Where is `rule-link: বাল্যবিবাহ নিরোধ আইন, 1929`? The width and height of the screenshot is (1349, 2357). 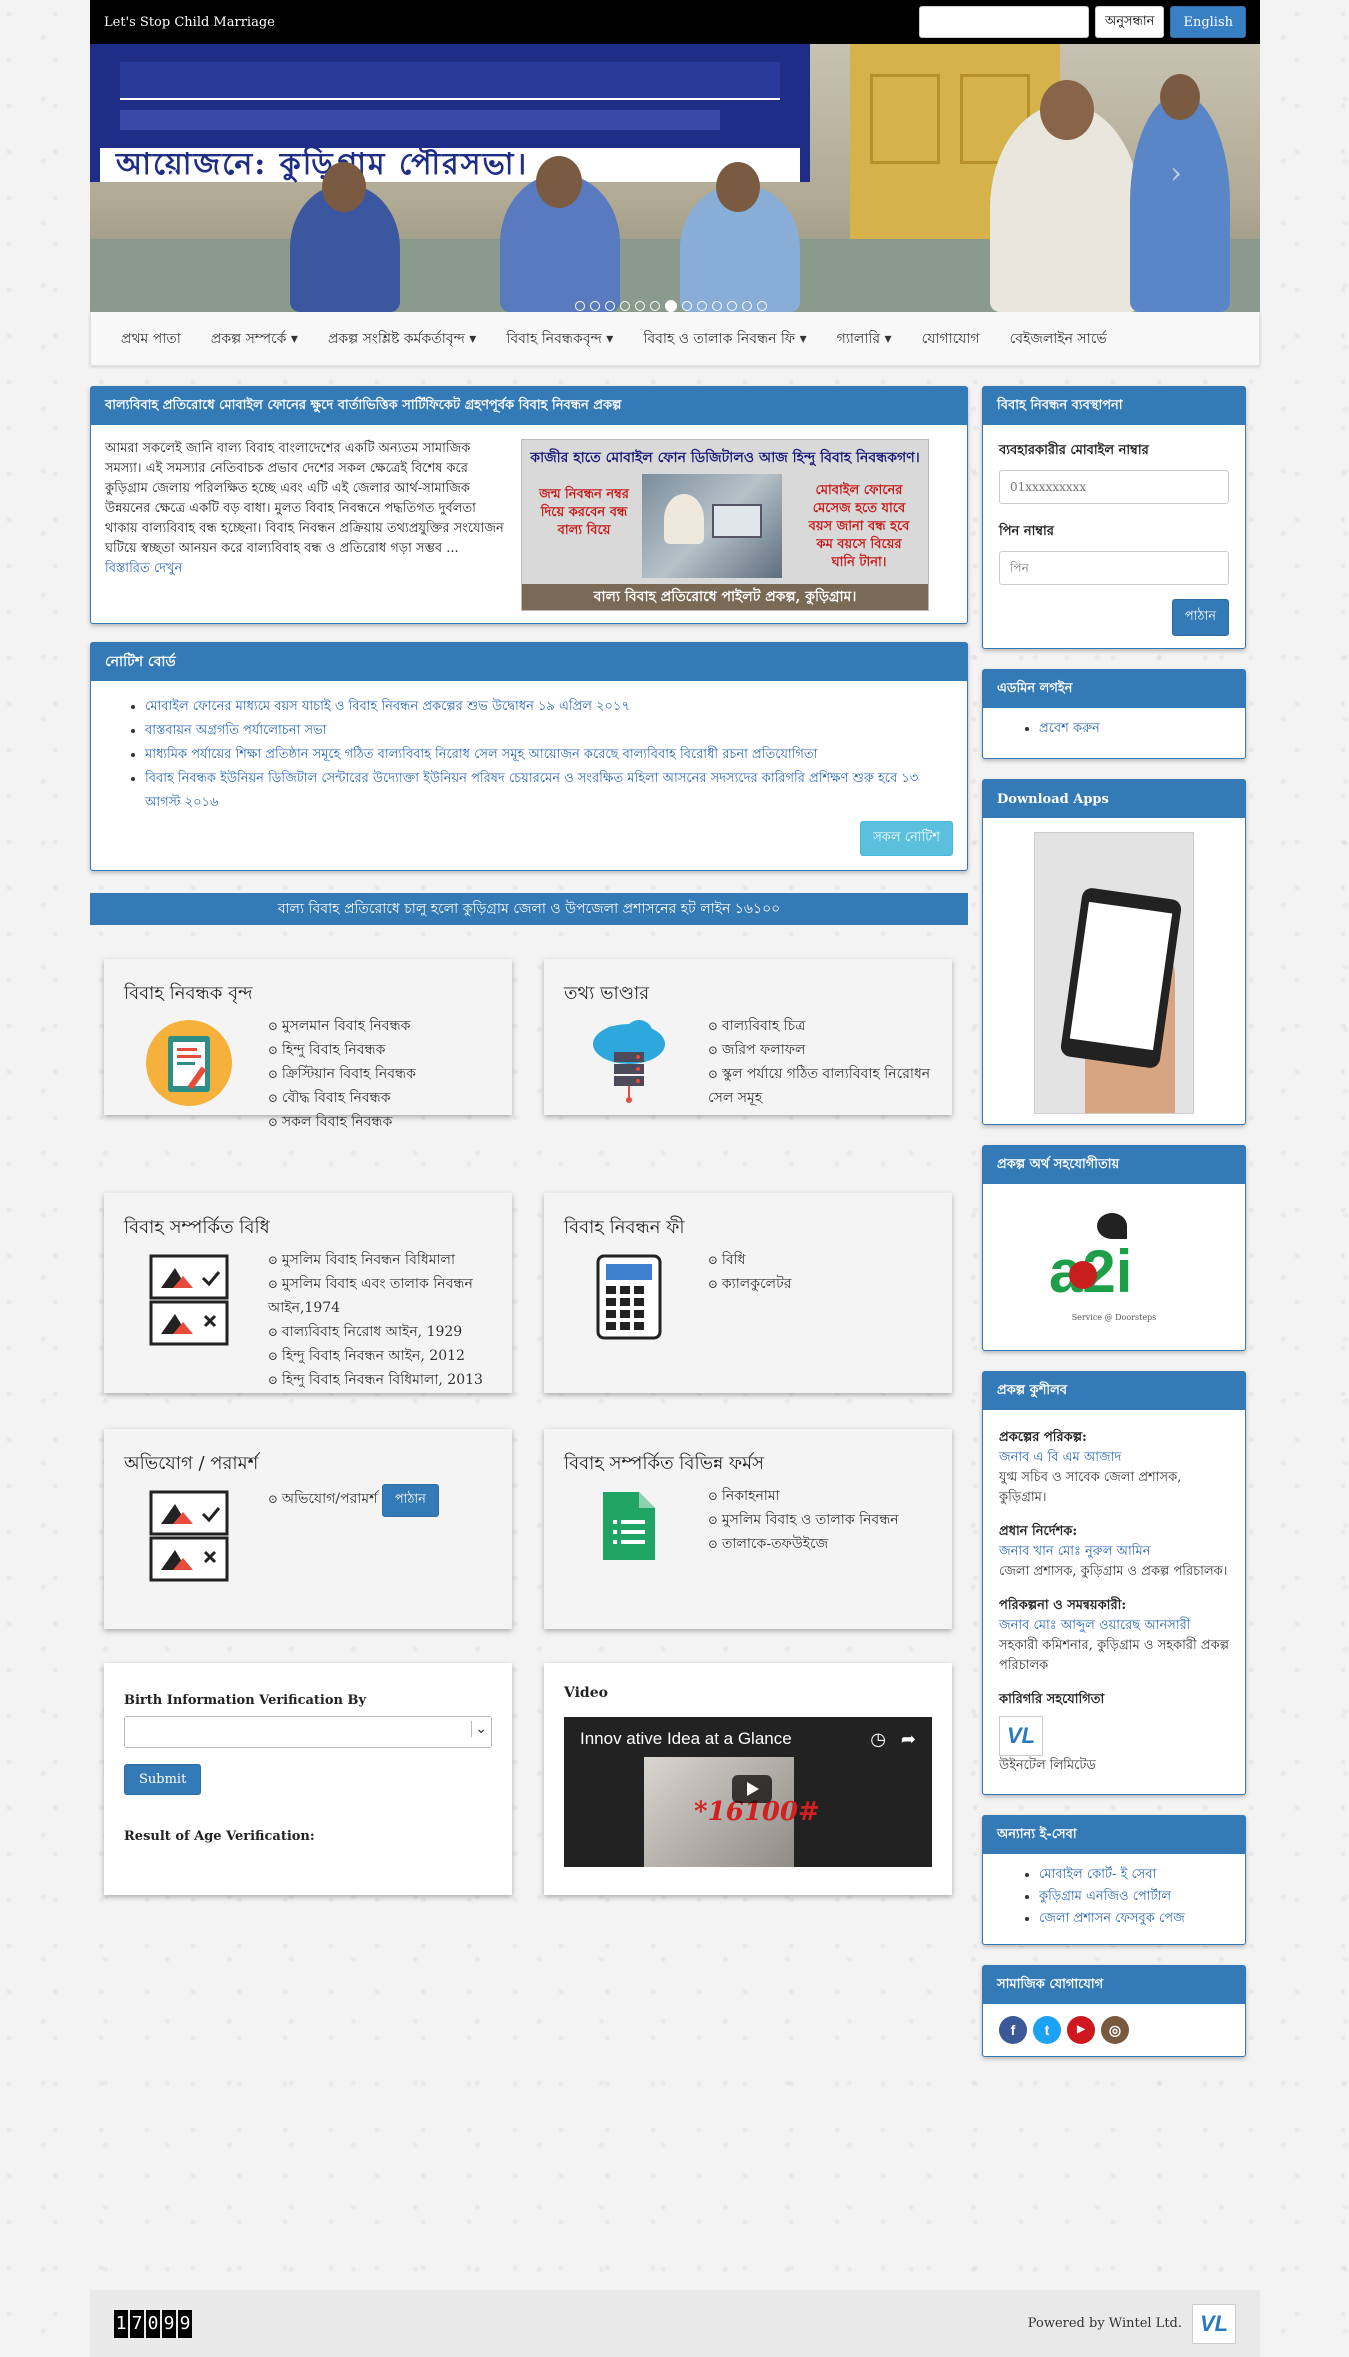
rule-link: বাল্যবিবাহ নিরোধ আইন, 1929 is located at coordinates (380, 1332).